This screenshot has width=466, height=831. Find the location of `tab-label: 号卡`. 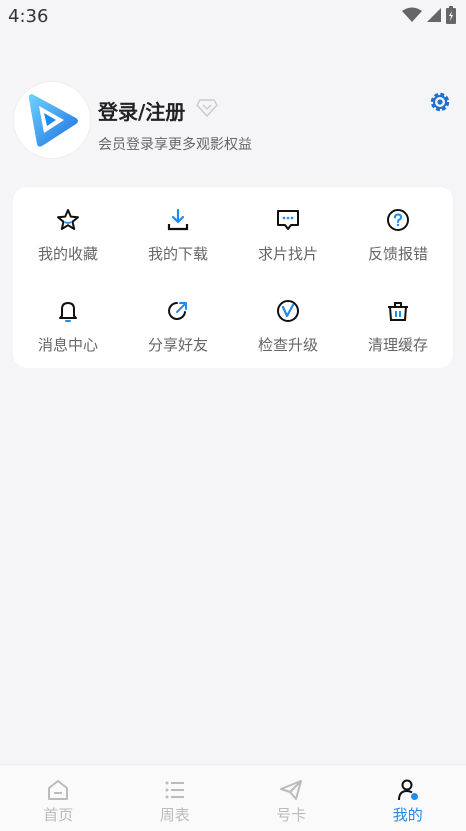

tab-label: 号卡 is located at coordinates (291, 814).